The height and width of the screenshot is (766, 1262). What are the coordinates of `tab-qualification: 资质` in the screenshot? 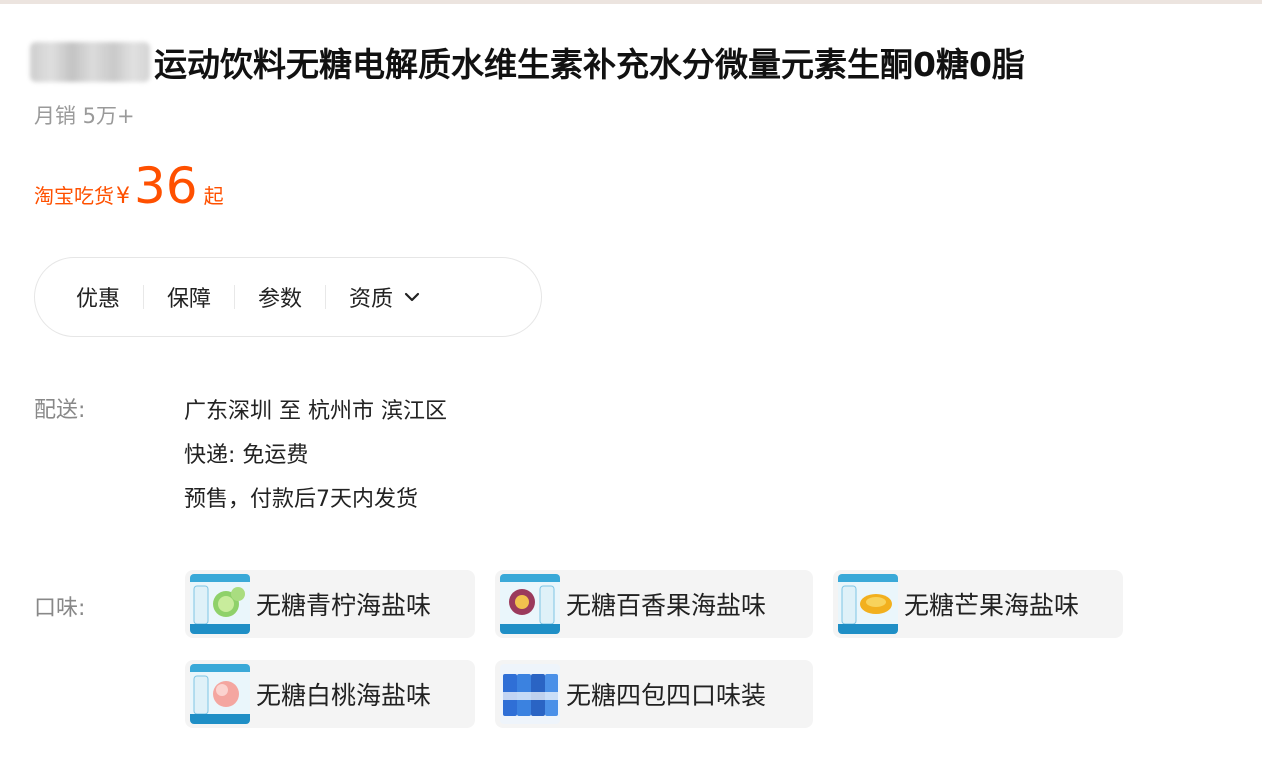 It's located at (385, 297).